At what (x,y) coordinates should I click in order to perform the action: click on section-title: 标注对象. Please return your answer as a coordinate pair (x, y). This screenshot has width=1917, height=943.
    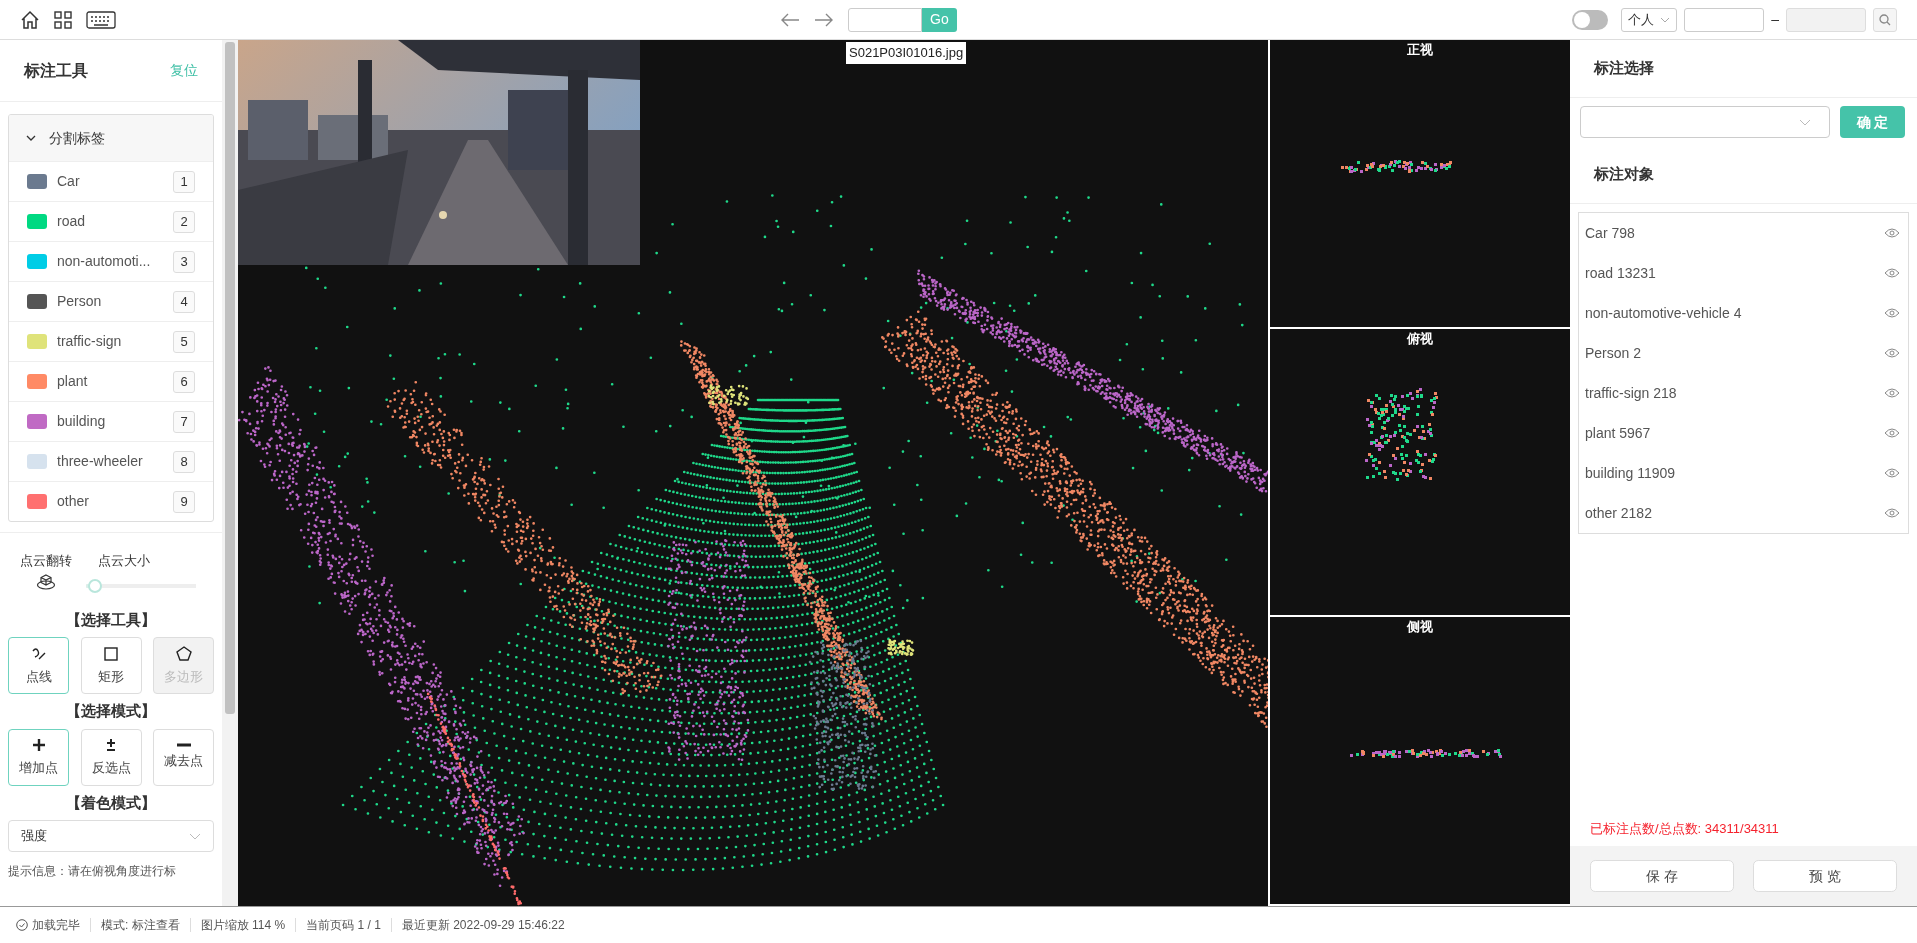
    Looking at the image, I should click on (1624, 174).